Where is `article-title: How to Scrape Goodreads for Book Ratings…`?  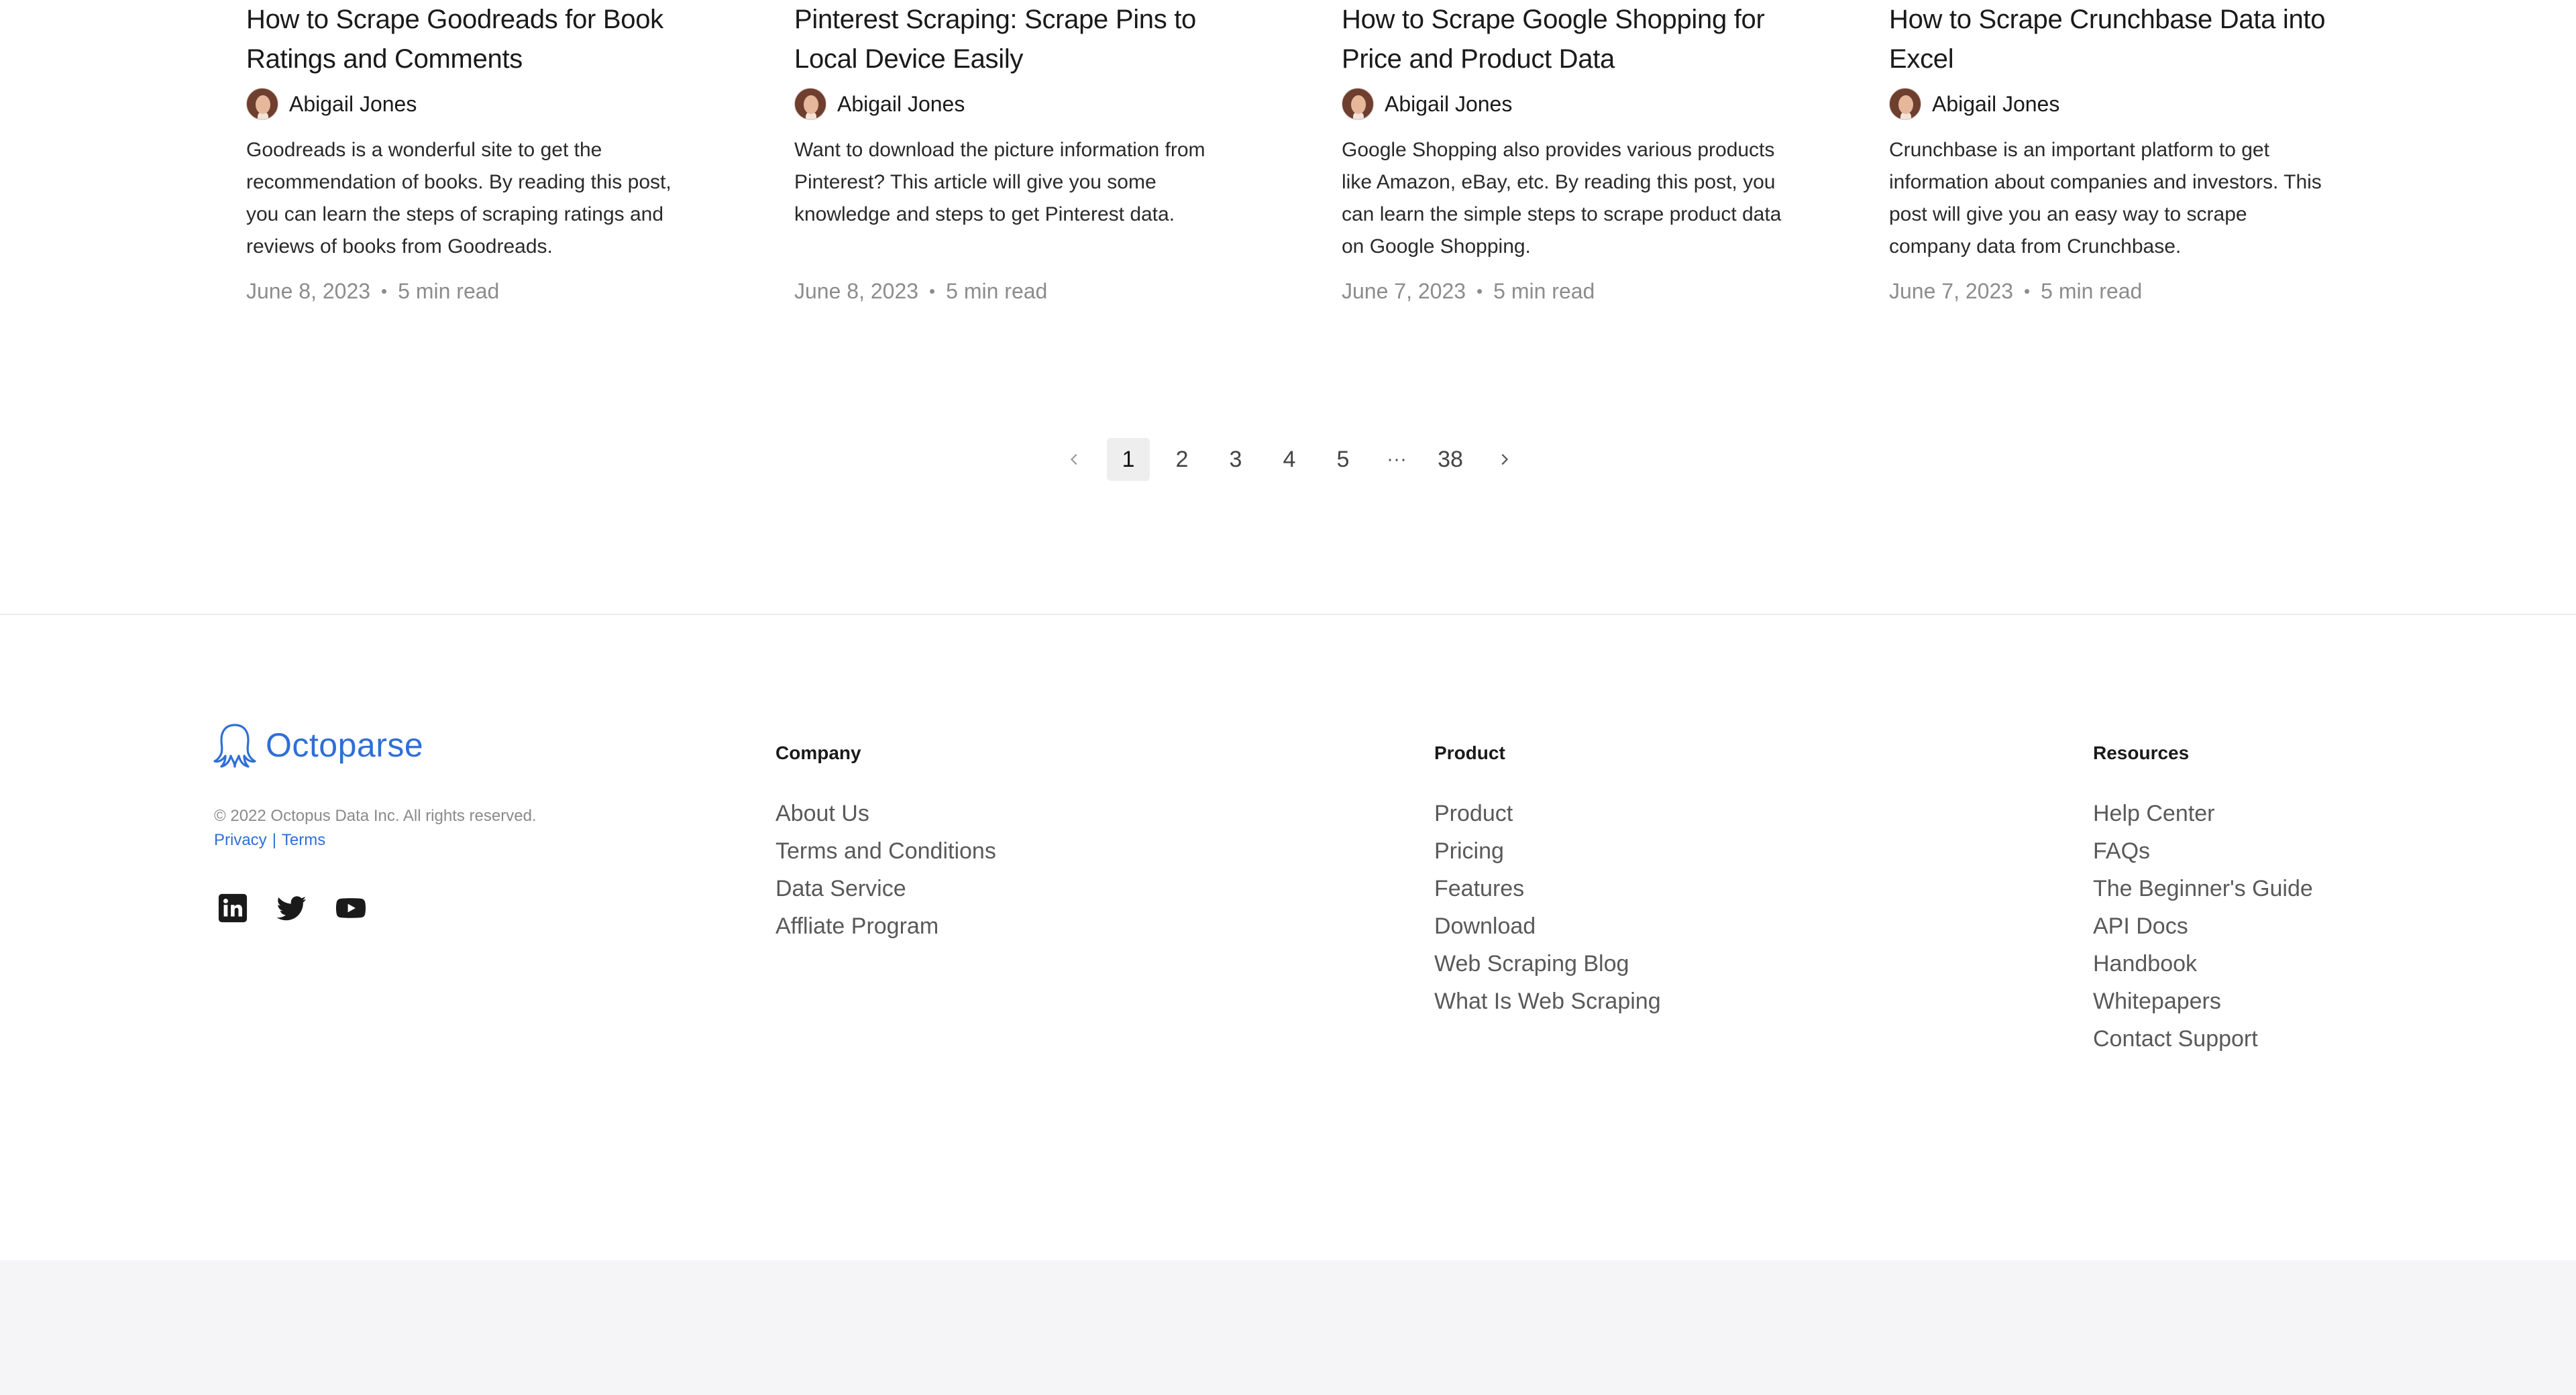
article-title: How to Scrape Goodreads for Book Ratings… is located at coordinates (467, 39).